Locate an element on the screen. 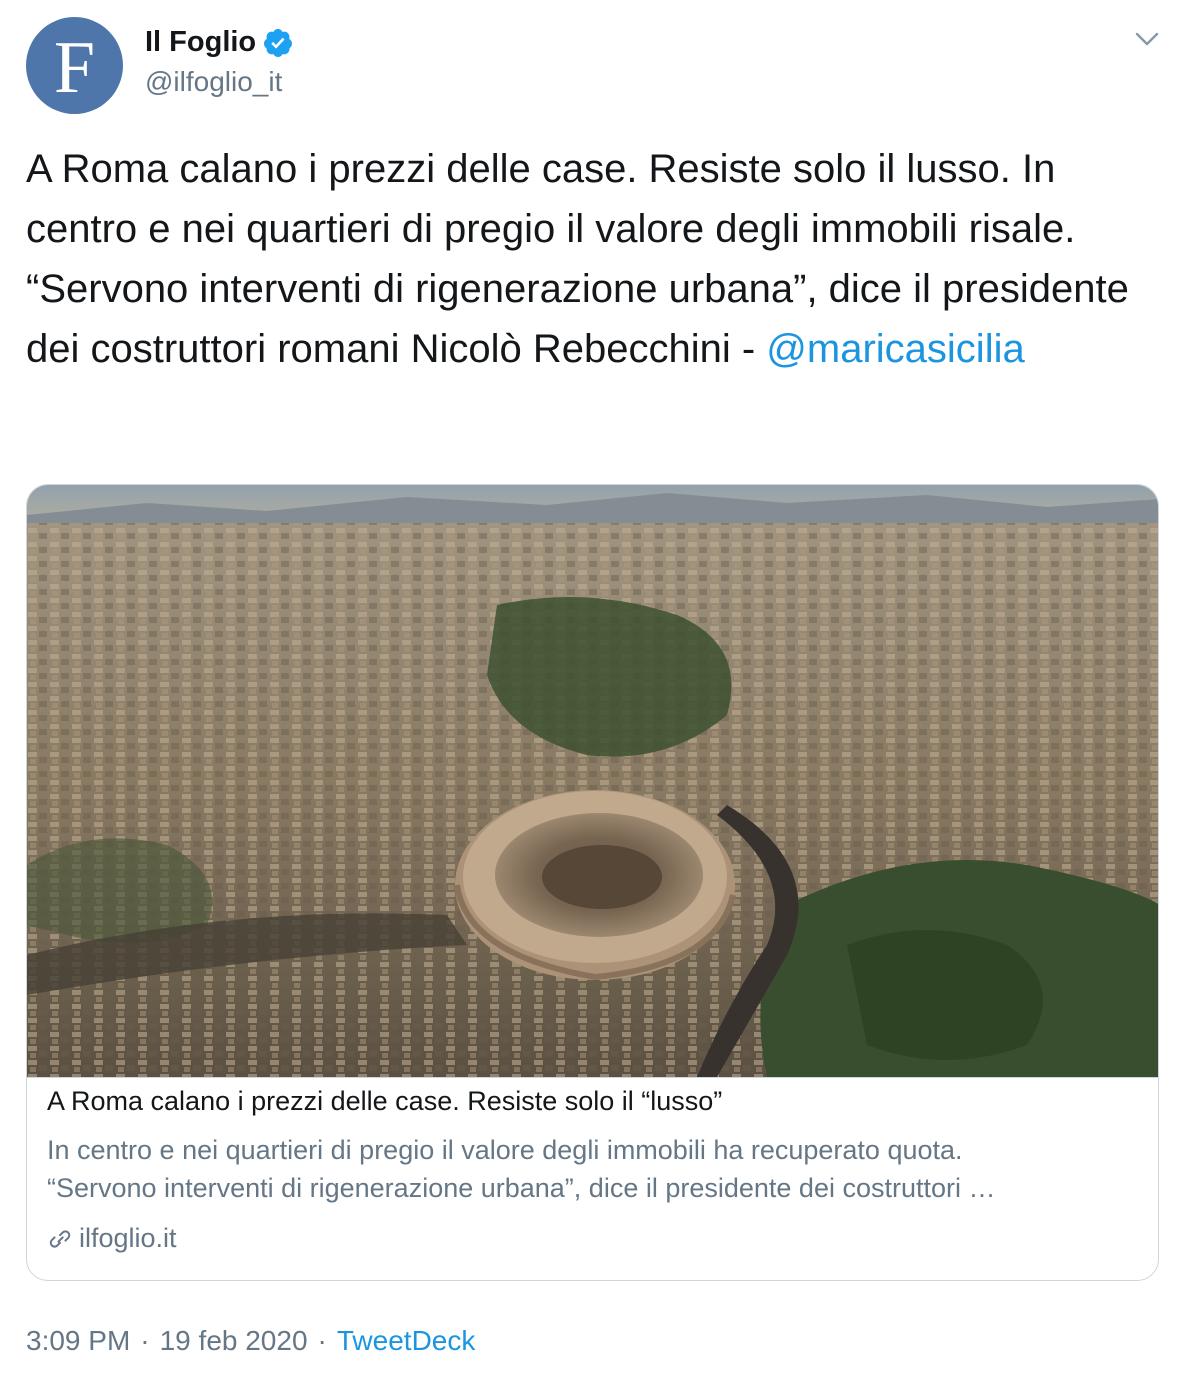 The width and height of the screenshot is (1186, 1390). card-domain: ilfoglio.it is located at coordinates (112, 1238).